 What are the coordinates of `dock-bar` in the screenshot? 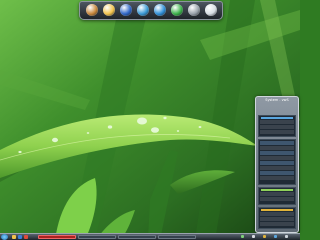 It's located at (151, 10).